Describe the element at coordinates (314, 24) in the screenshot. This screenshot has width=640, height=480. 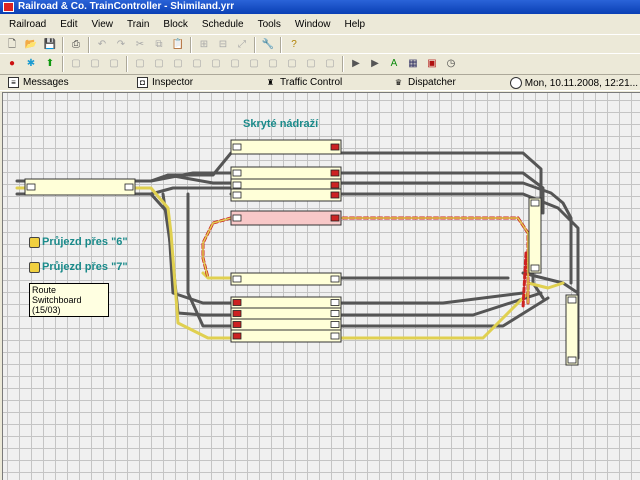
I see `menu-window: Window` at that location.